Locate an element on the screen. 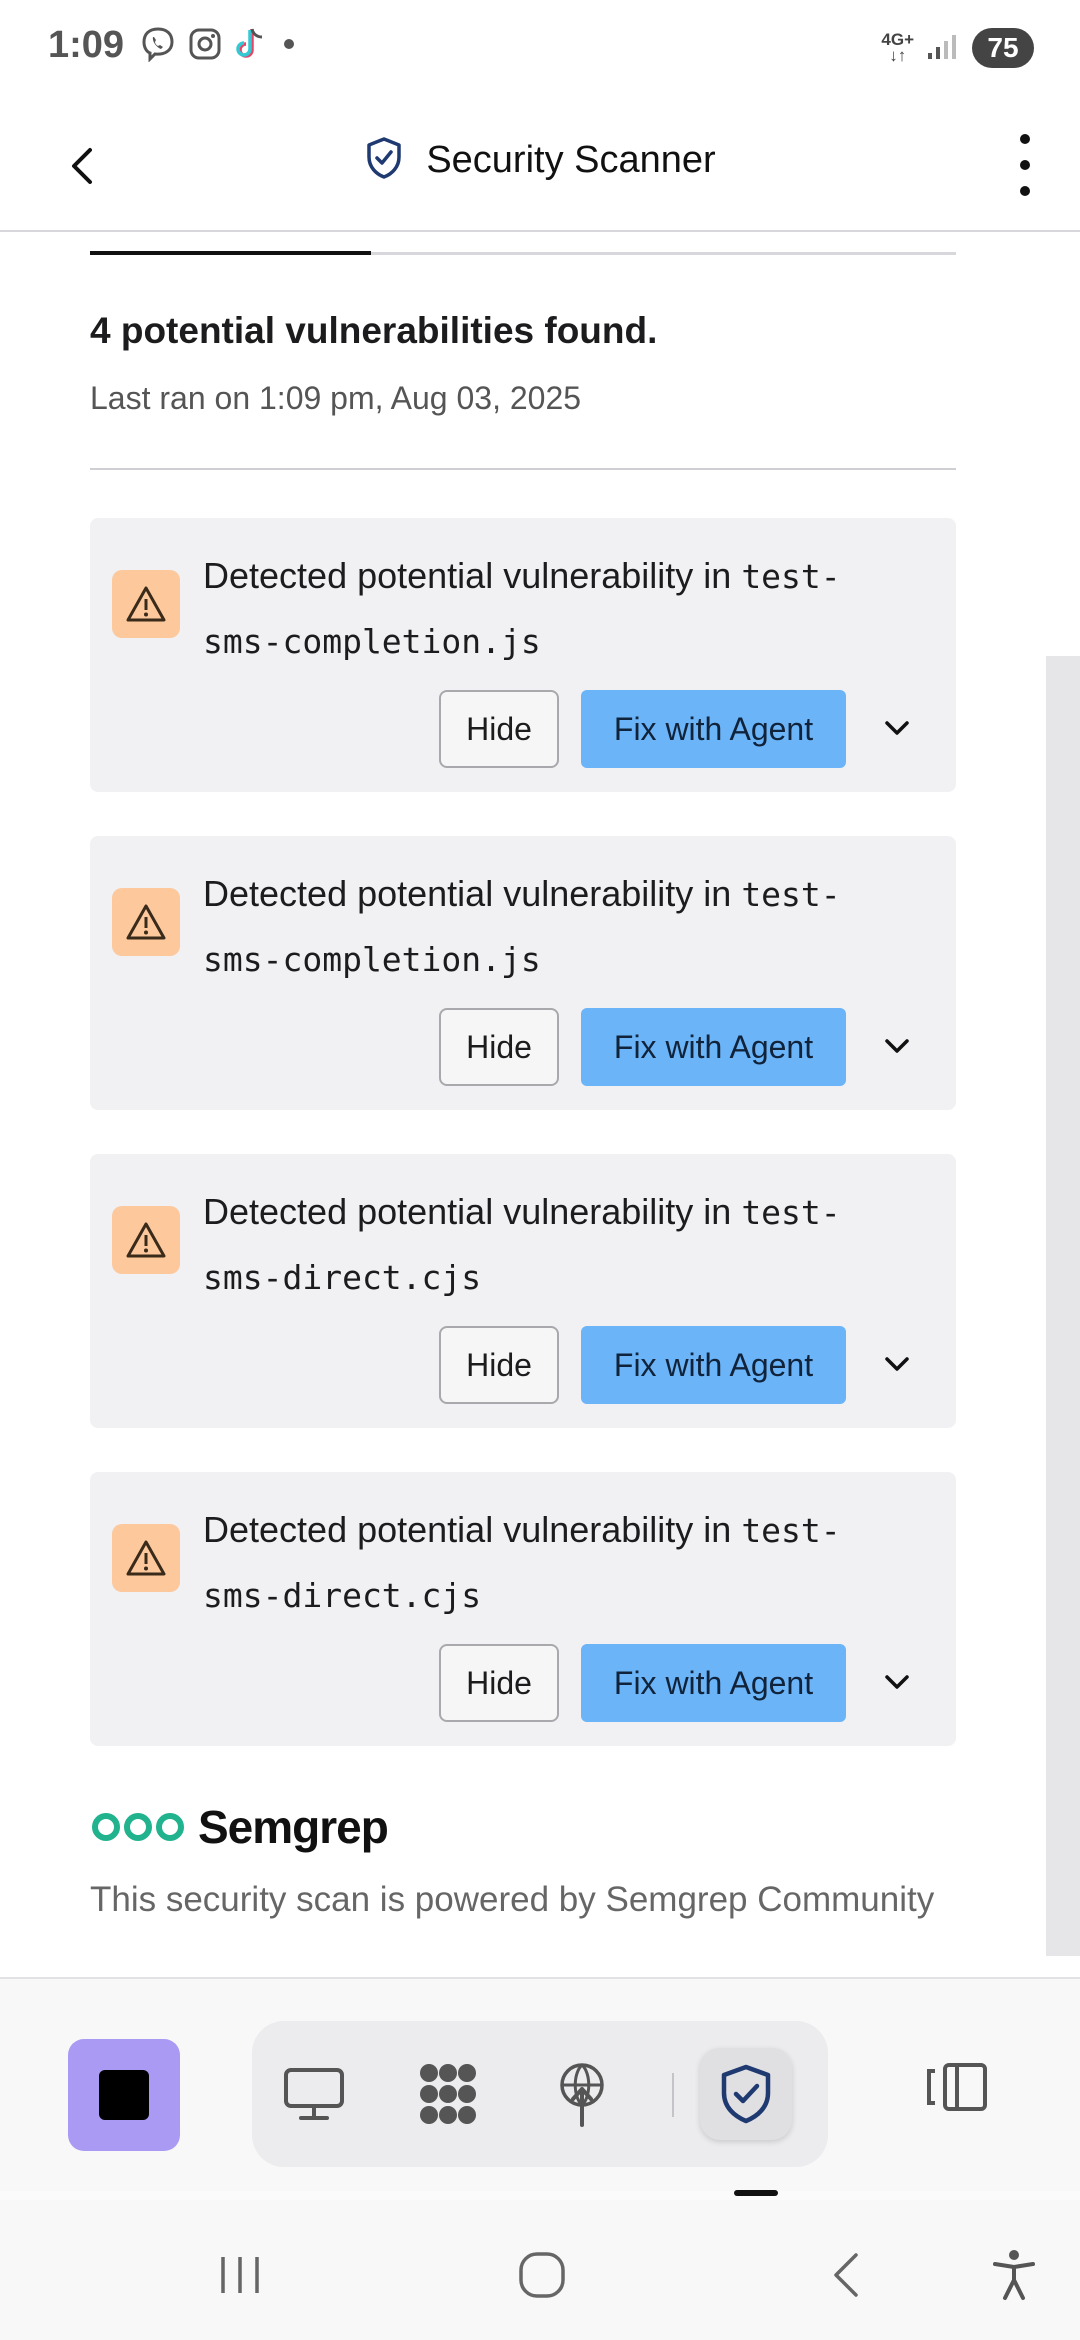  app-bar: Security Scanner is located at coordinates (540, 166).